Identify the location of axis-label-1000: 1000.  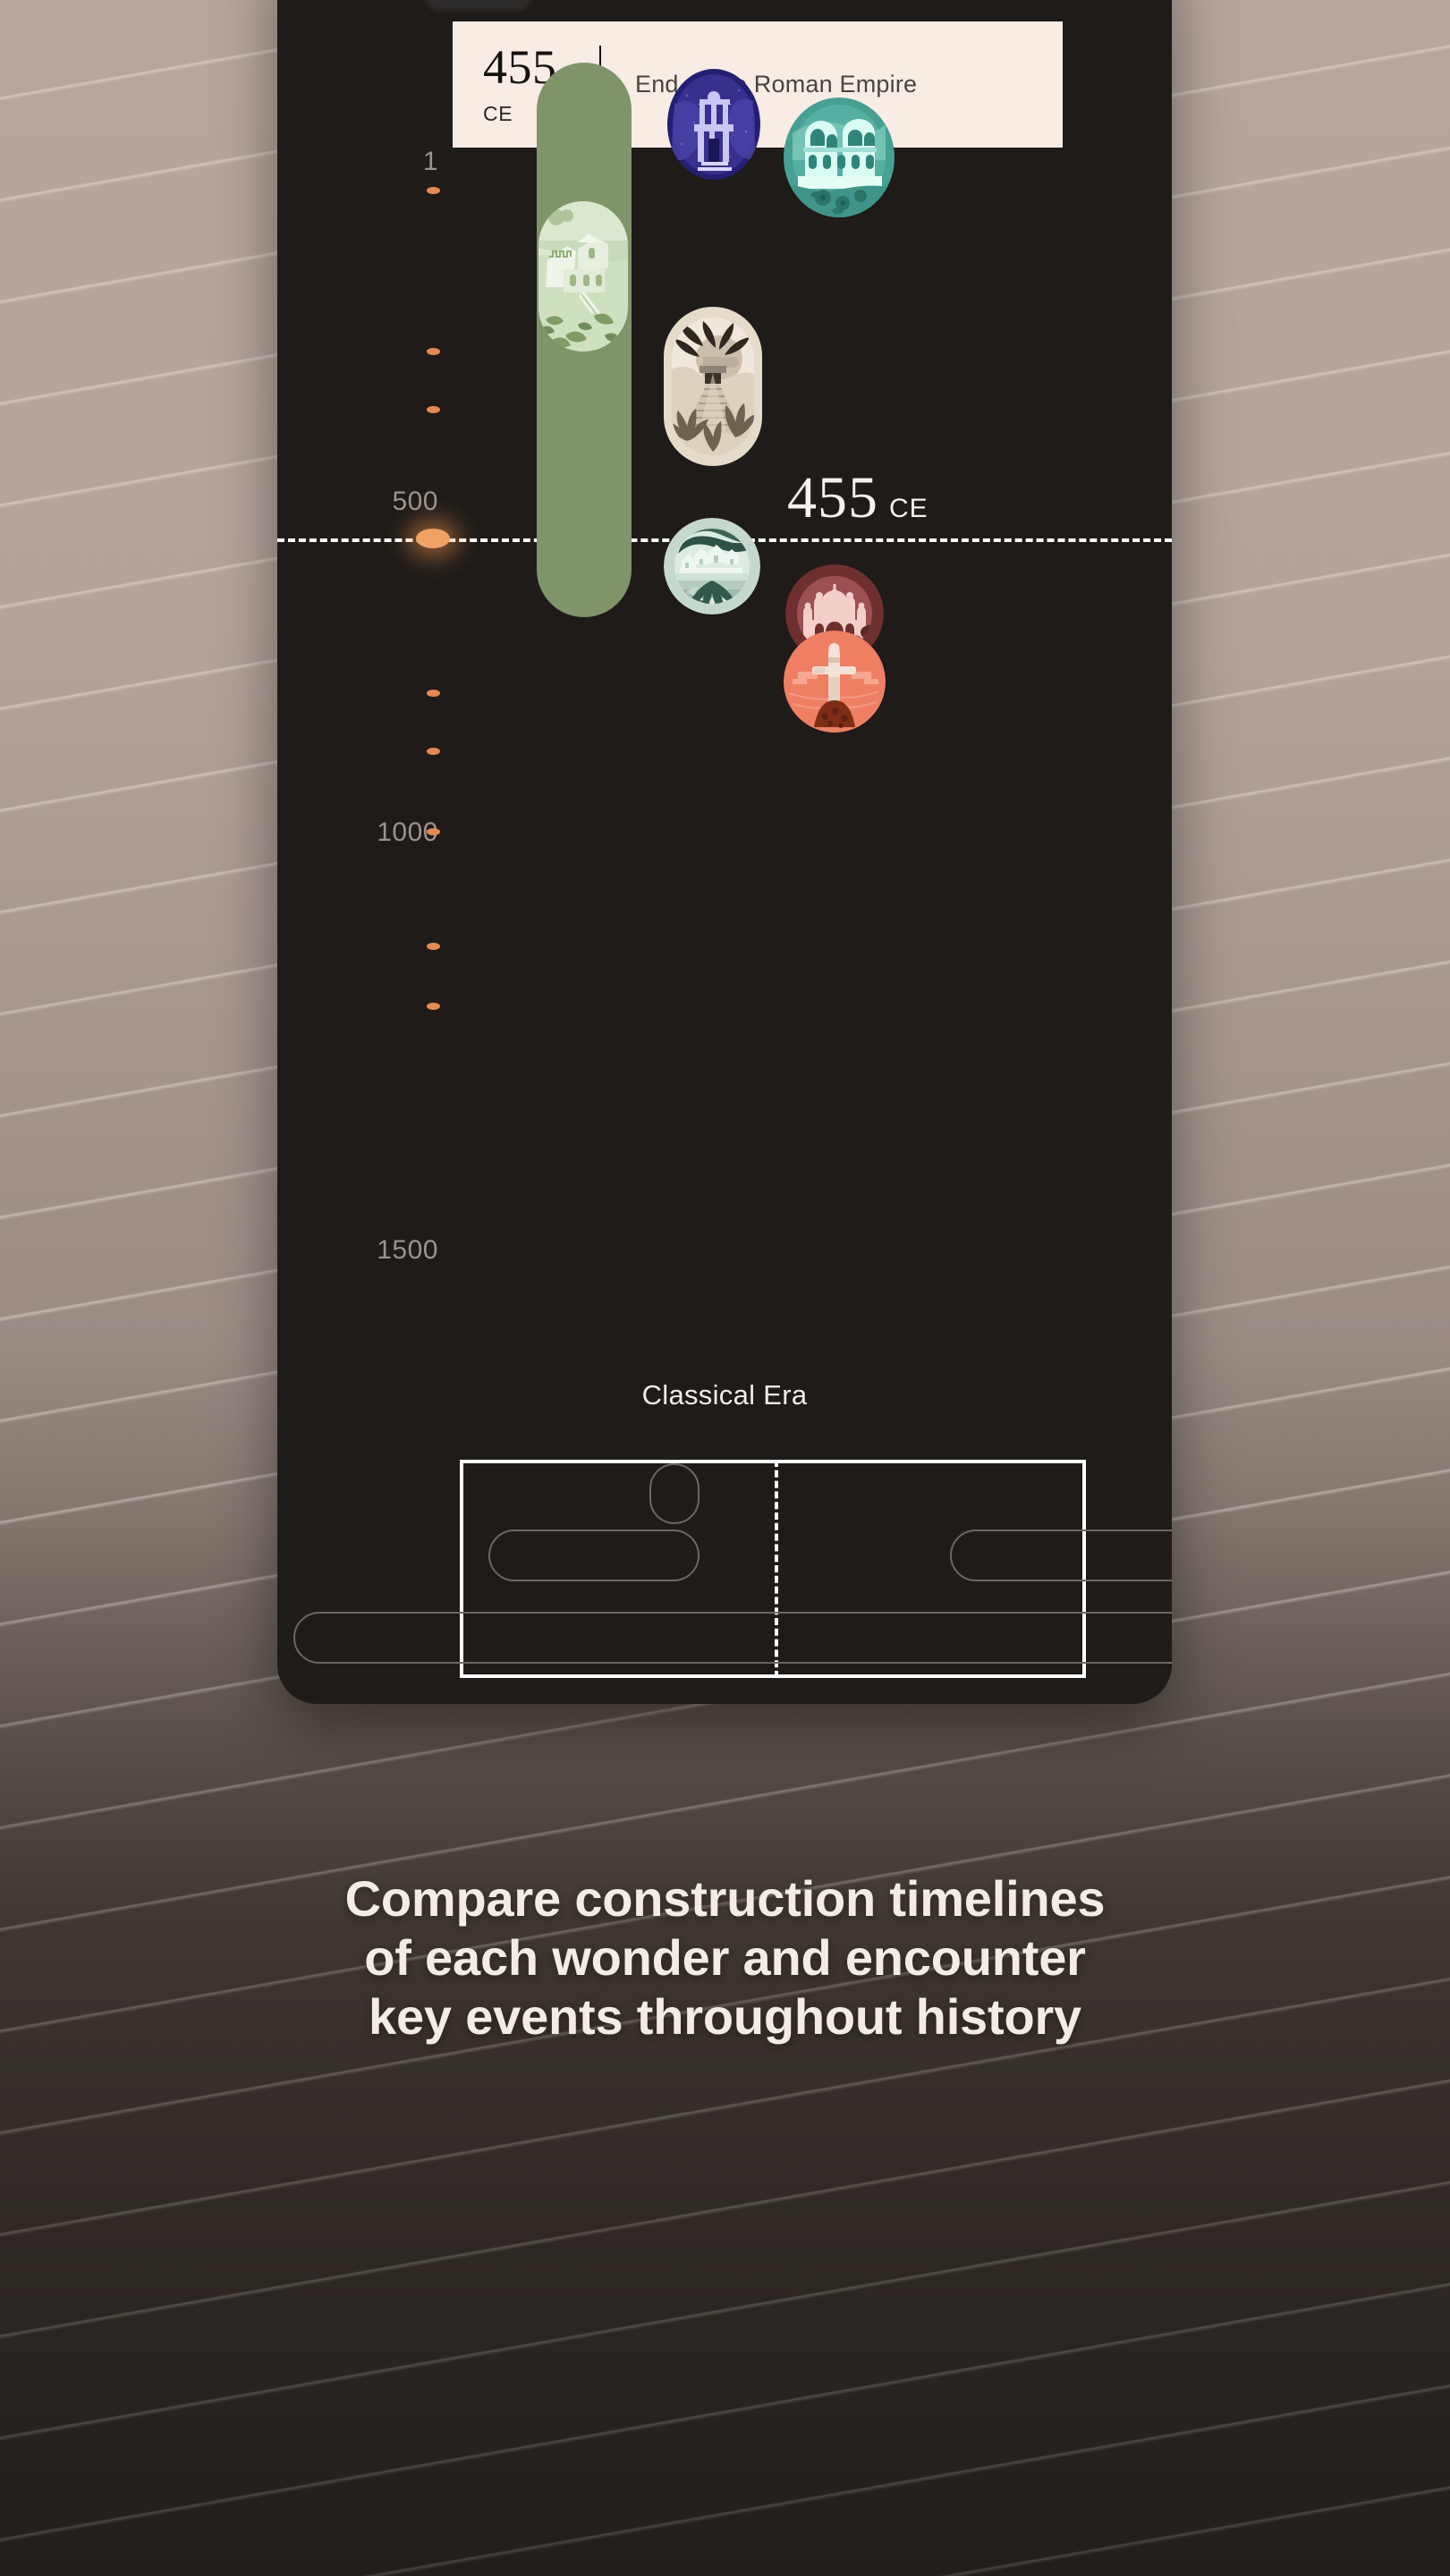
(407, 832).